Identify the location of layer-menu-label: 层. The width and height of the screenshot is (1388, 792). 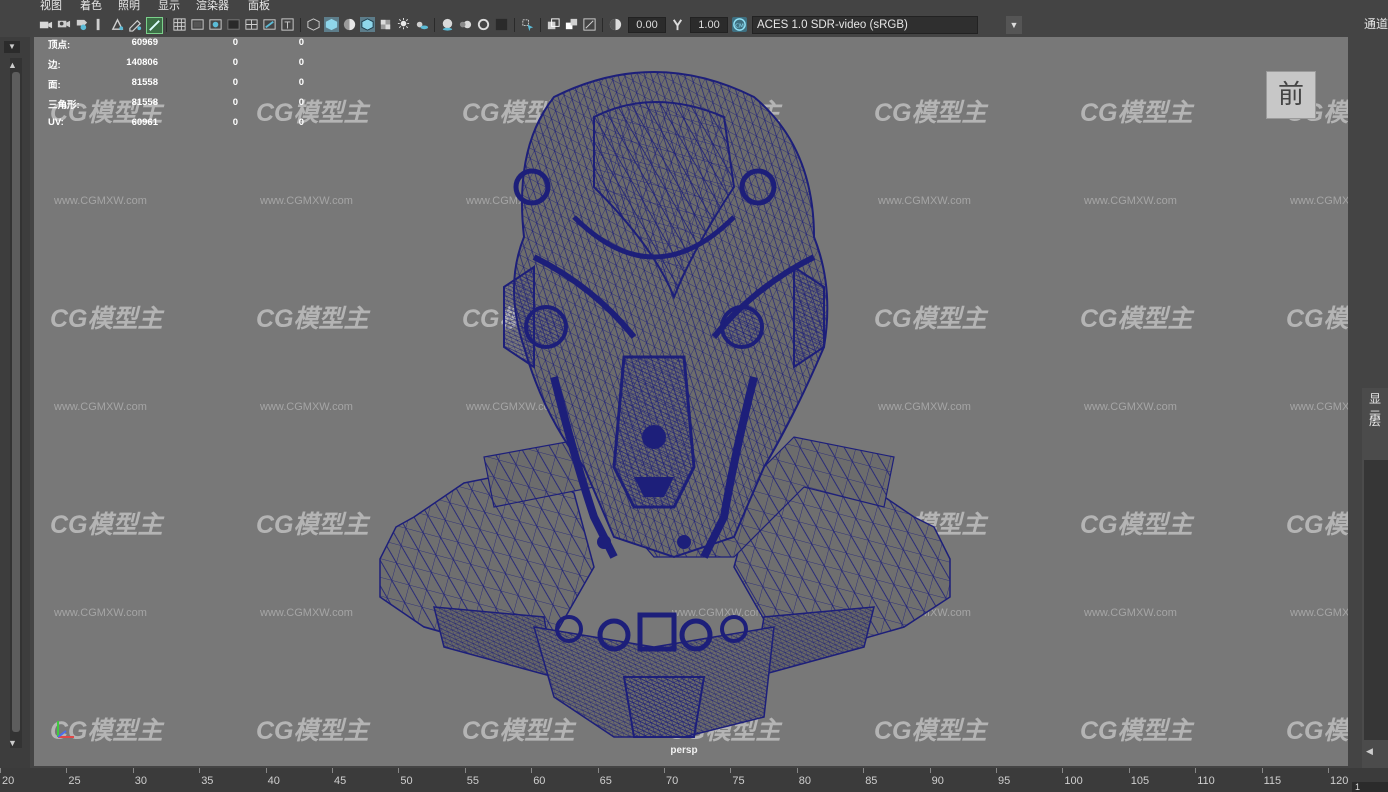
(1375, 420).